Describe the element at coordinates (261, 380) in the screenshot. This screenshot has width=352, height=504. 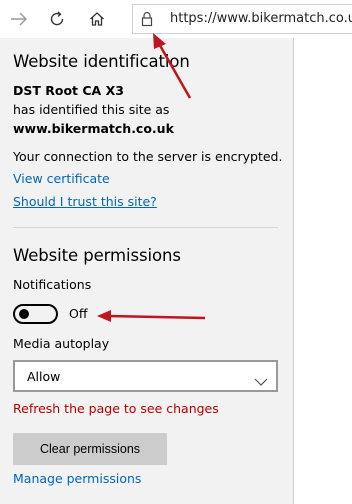
I see `chevron-down-icon` at that location.